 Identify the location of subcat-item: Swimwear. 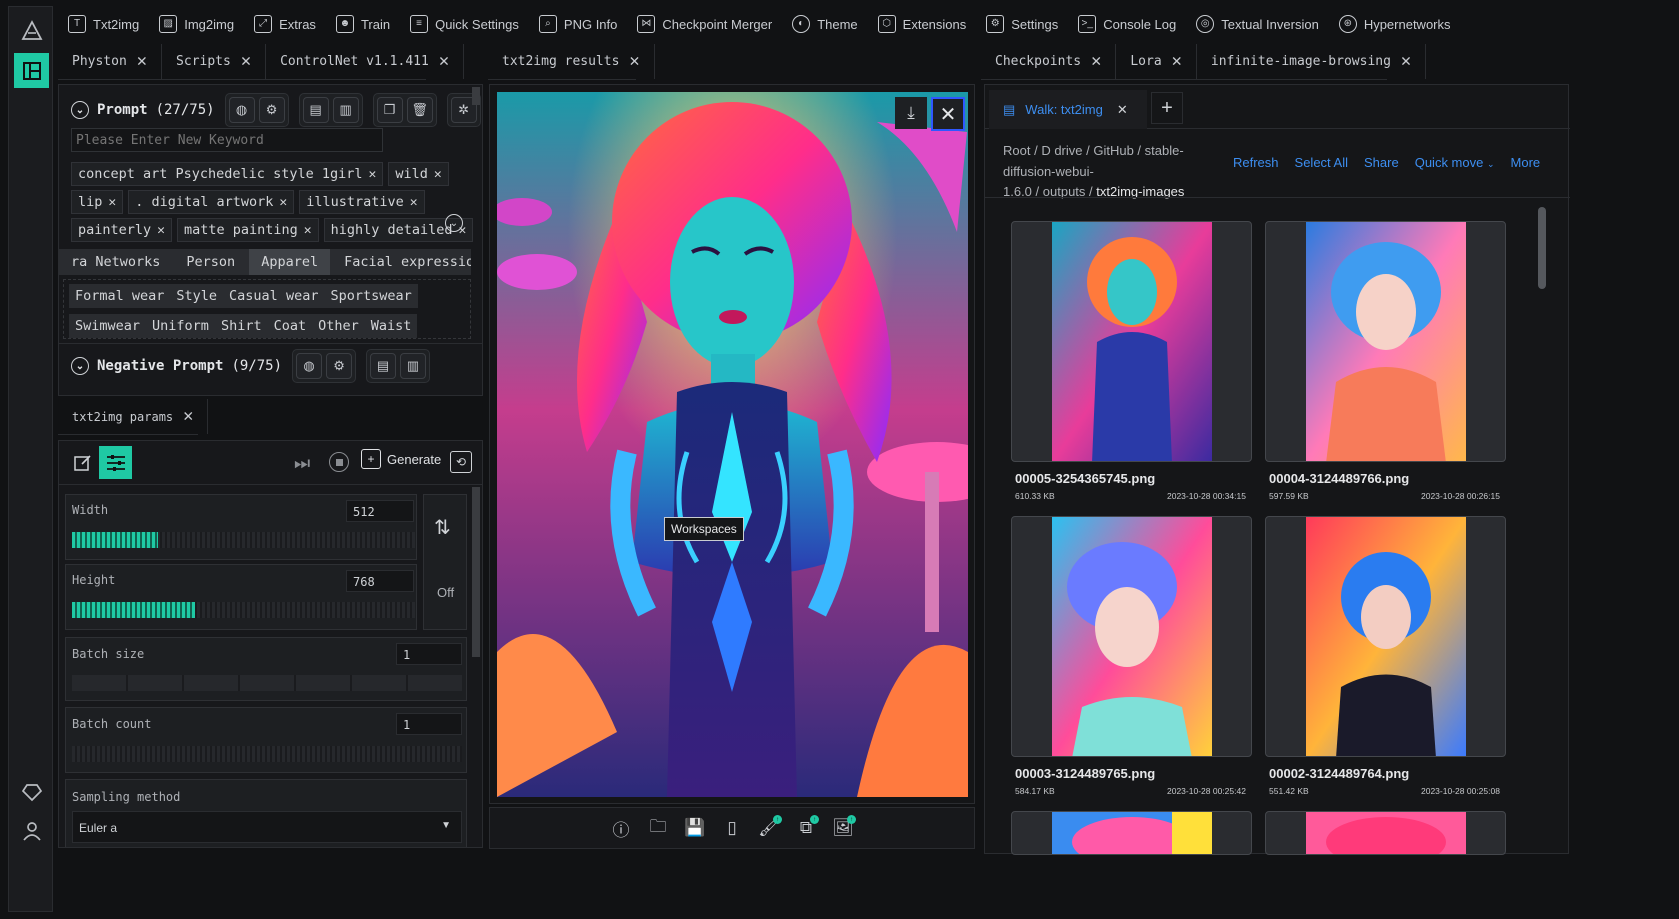
(108, 326).